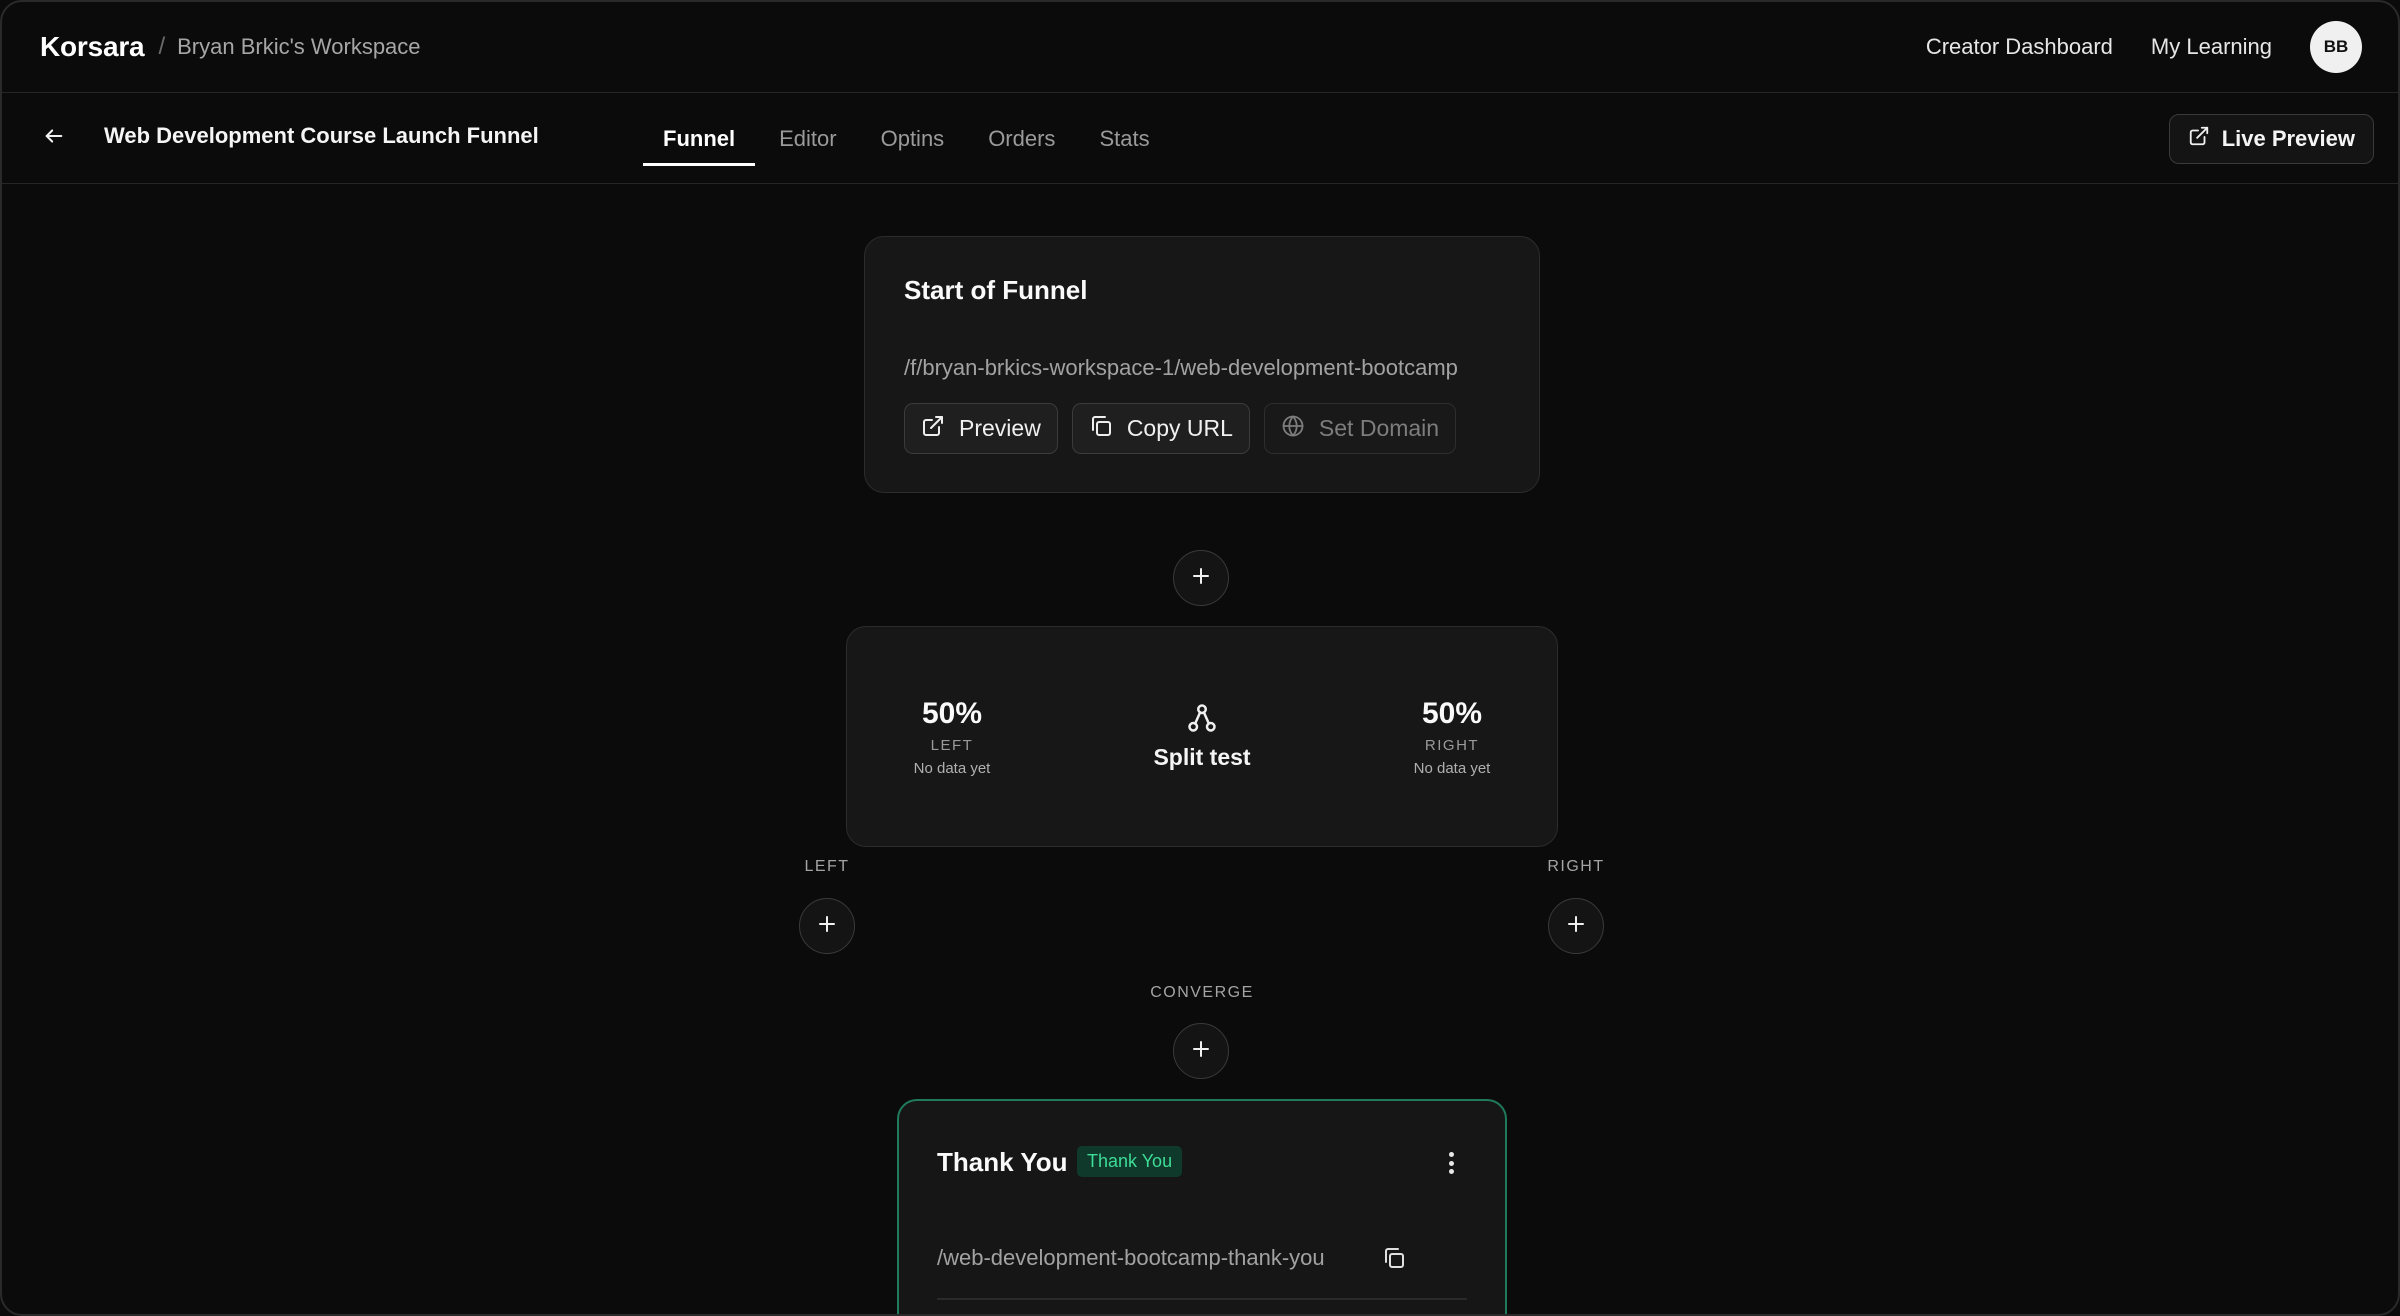  I want to click on page-type-badge: Thank You, so click(1130, 1161).